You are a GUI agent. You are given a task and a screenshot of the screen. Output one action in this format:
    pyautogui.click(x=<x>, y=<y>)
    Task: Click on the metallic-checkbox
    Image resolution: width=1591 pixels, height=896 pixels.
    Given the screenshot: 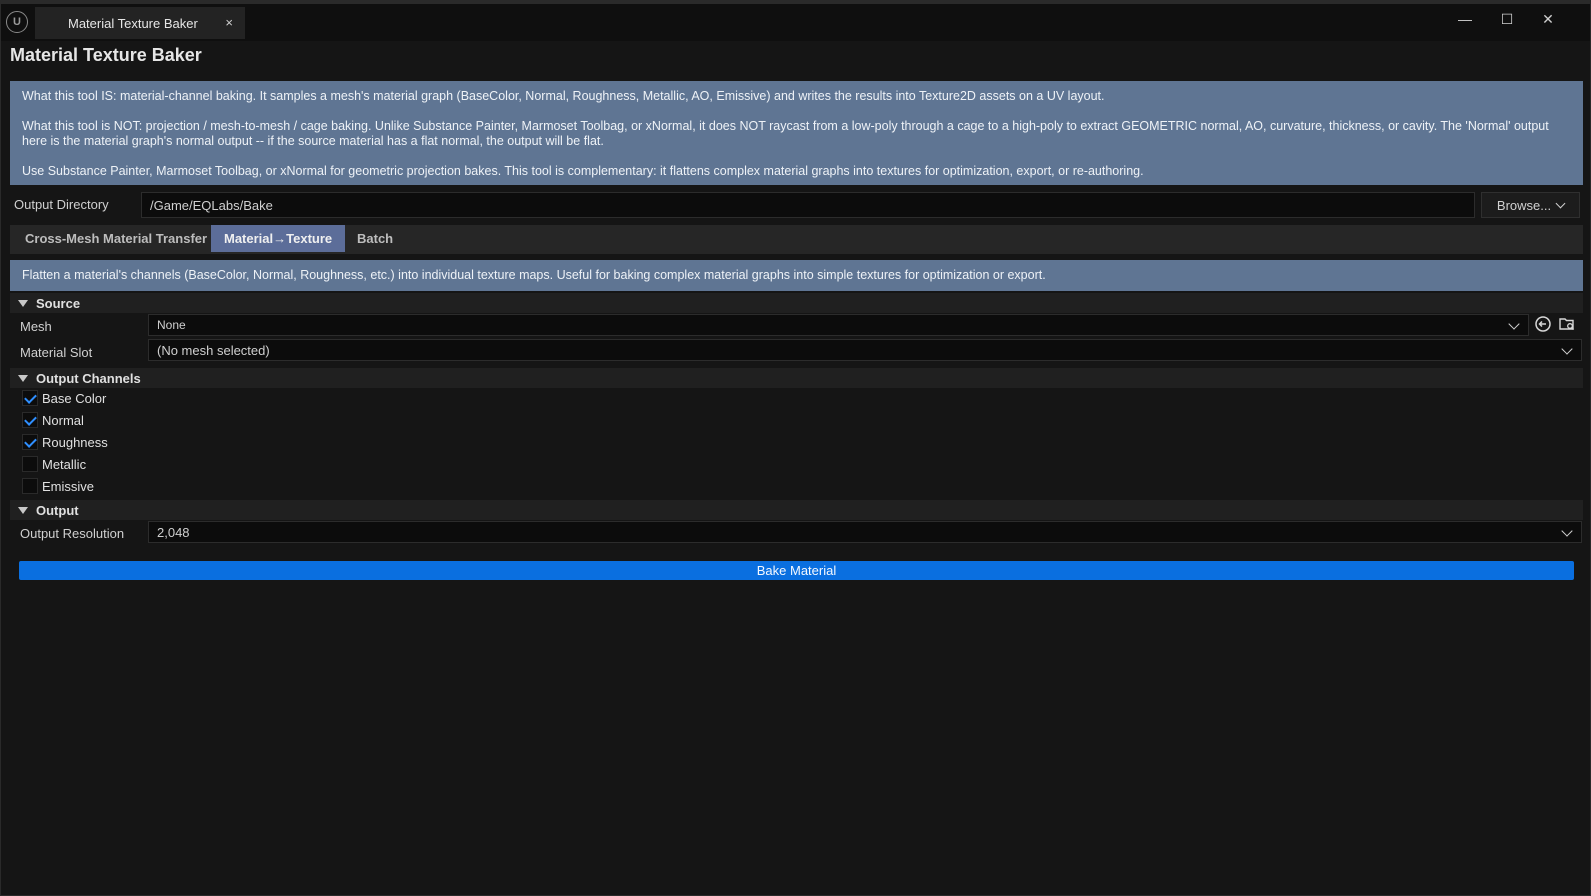 What is the action you would take?
    pyautogui.click(x=30, y=464)
    